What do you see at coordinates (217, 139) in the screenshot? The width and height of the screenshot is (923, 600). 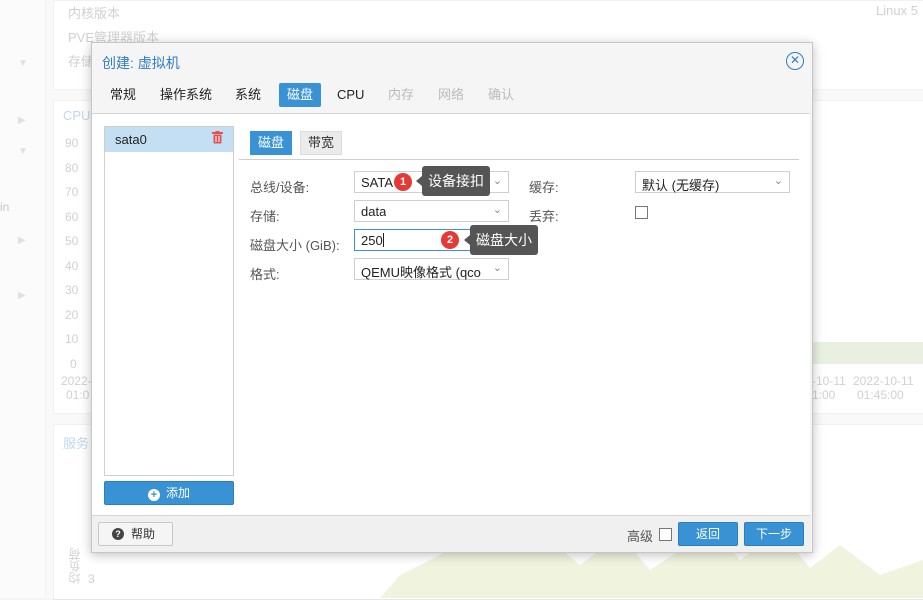 I see `trash-icon` at bounding box center [217, 139].